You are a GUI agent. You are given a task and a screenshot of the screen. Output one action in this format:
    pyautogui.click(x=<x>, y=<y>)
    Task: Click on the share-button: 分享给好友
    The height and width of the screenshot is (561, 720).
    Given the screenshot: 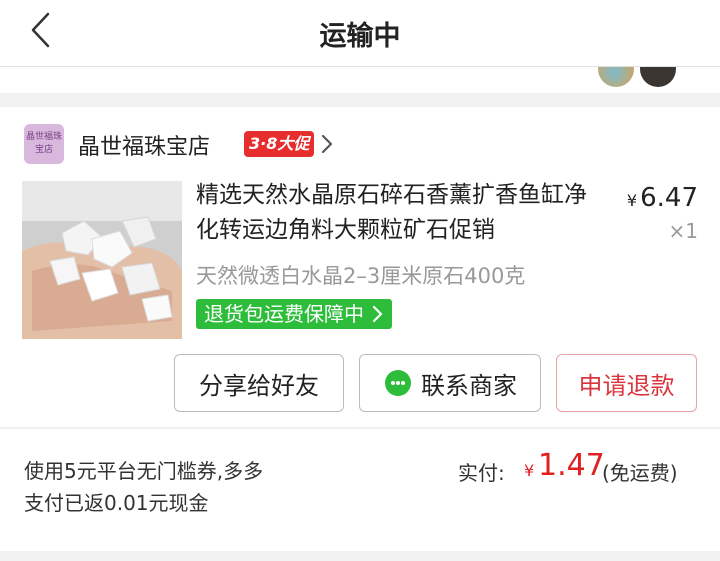 What is the action you would take?
    pyautogui.click(x=259, y=383)
    